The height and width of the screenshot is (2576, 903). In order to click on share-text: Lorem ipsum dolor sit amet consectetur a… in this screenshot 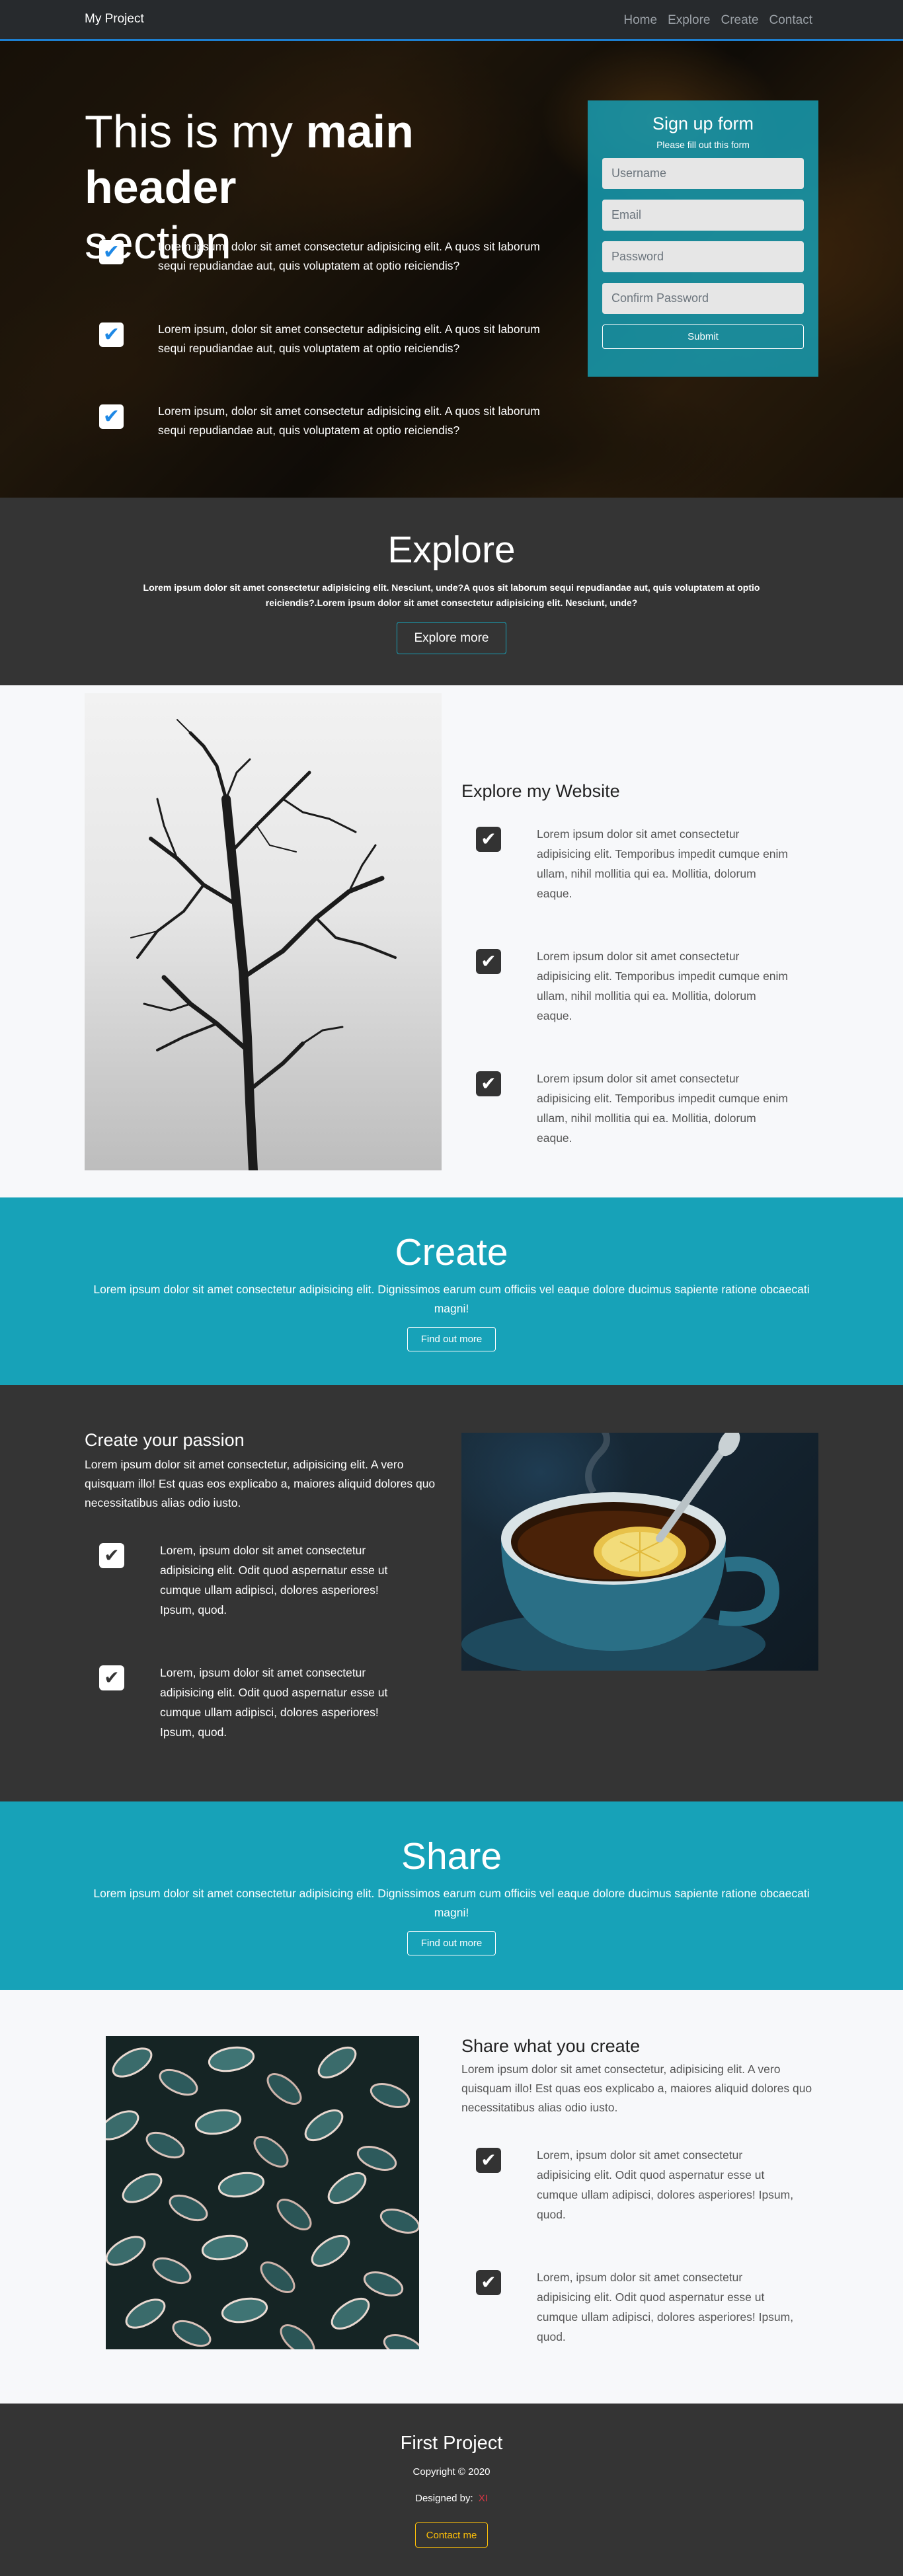, I will do `click(451, 1903)`.